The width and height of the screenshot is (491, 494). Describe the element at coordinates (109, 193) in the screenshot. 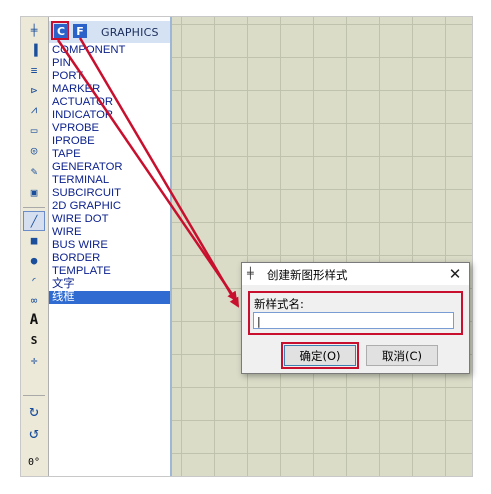

I see `list-item: SUBCIRCUIT` at that location.